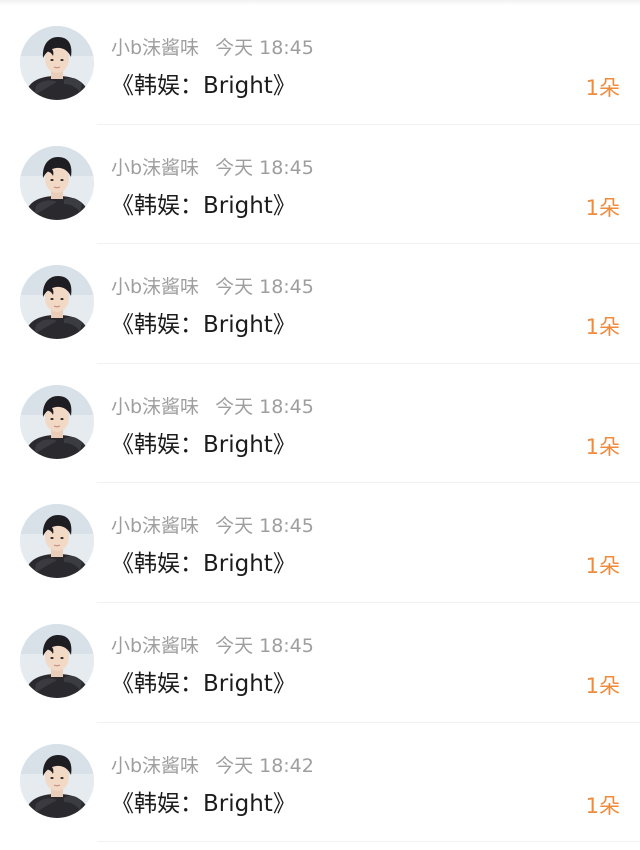 This screenshot has height=850, width=640. I want to click on list-item: 小b沫酱味 今天 18:42 《韩娱：Bright》 1朵, so click(320, 783).